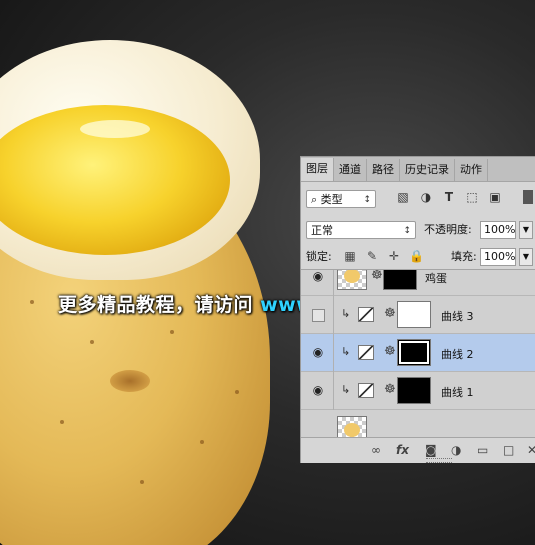 This screenshot has width=535, height=545. I want to click on layer-row-egg: ◉ ☸ 鸡蛋, so click(418, 282).